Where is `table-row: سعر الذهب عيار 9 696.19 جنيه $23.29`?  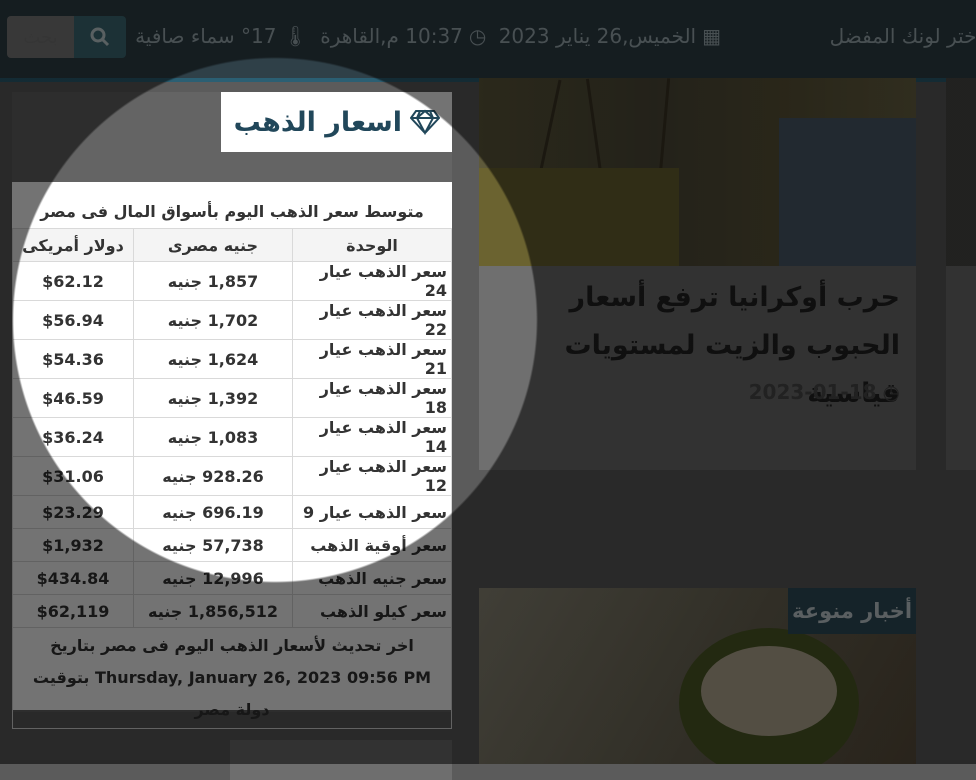 table-row: سعر الذهب عيار 9 696.19 جنيه $23.29 is located at coordinates (232, 512).